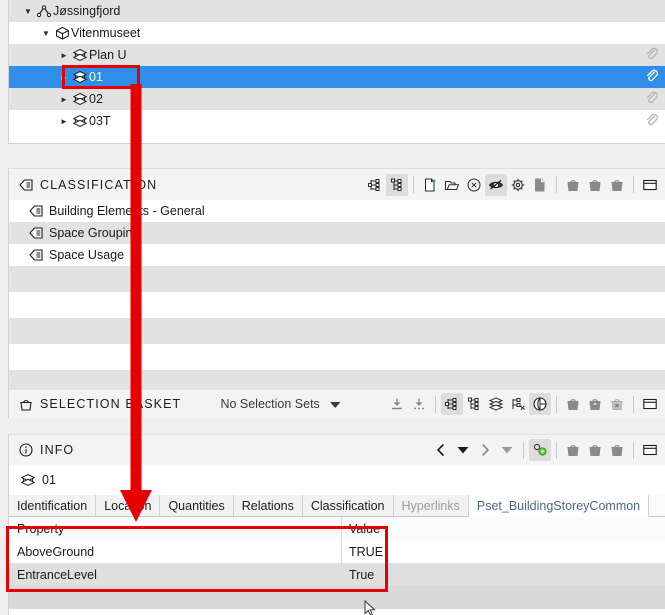 The width and height of the screenshot is (665, 615). What do you see at coordinates (441, 450) in the screenshot?
I see `nav-previous-icon` at bounding box center [441, 450].